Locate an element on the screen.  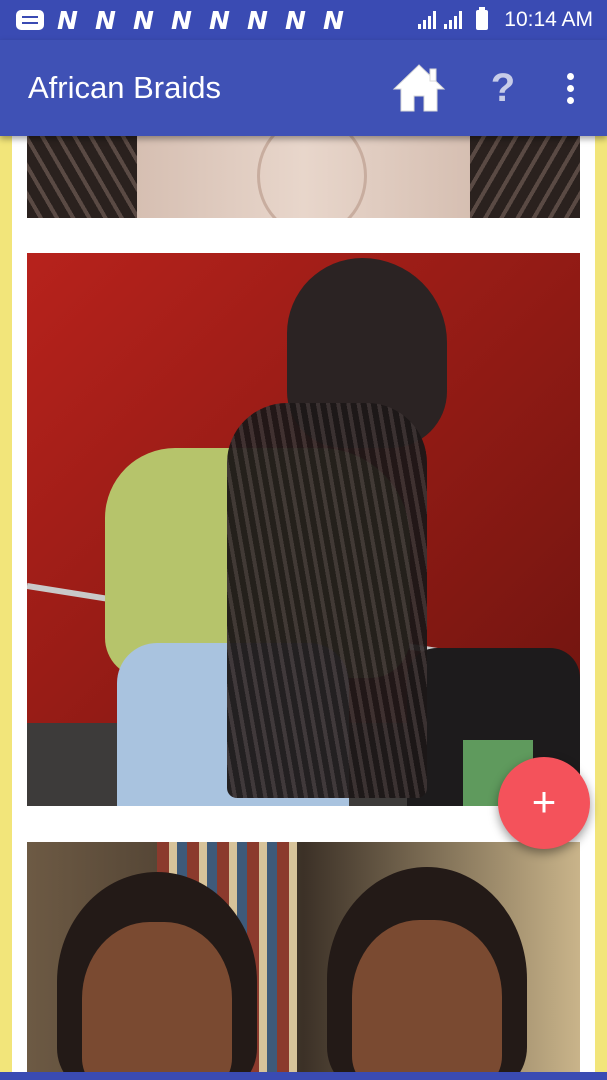
system-icons: 10:14 AM is located at coordinates (505, 19).